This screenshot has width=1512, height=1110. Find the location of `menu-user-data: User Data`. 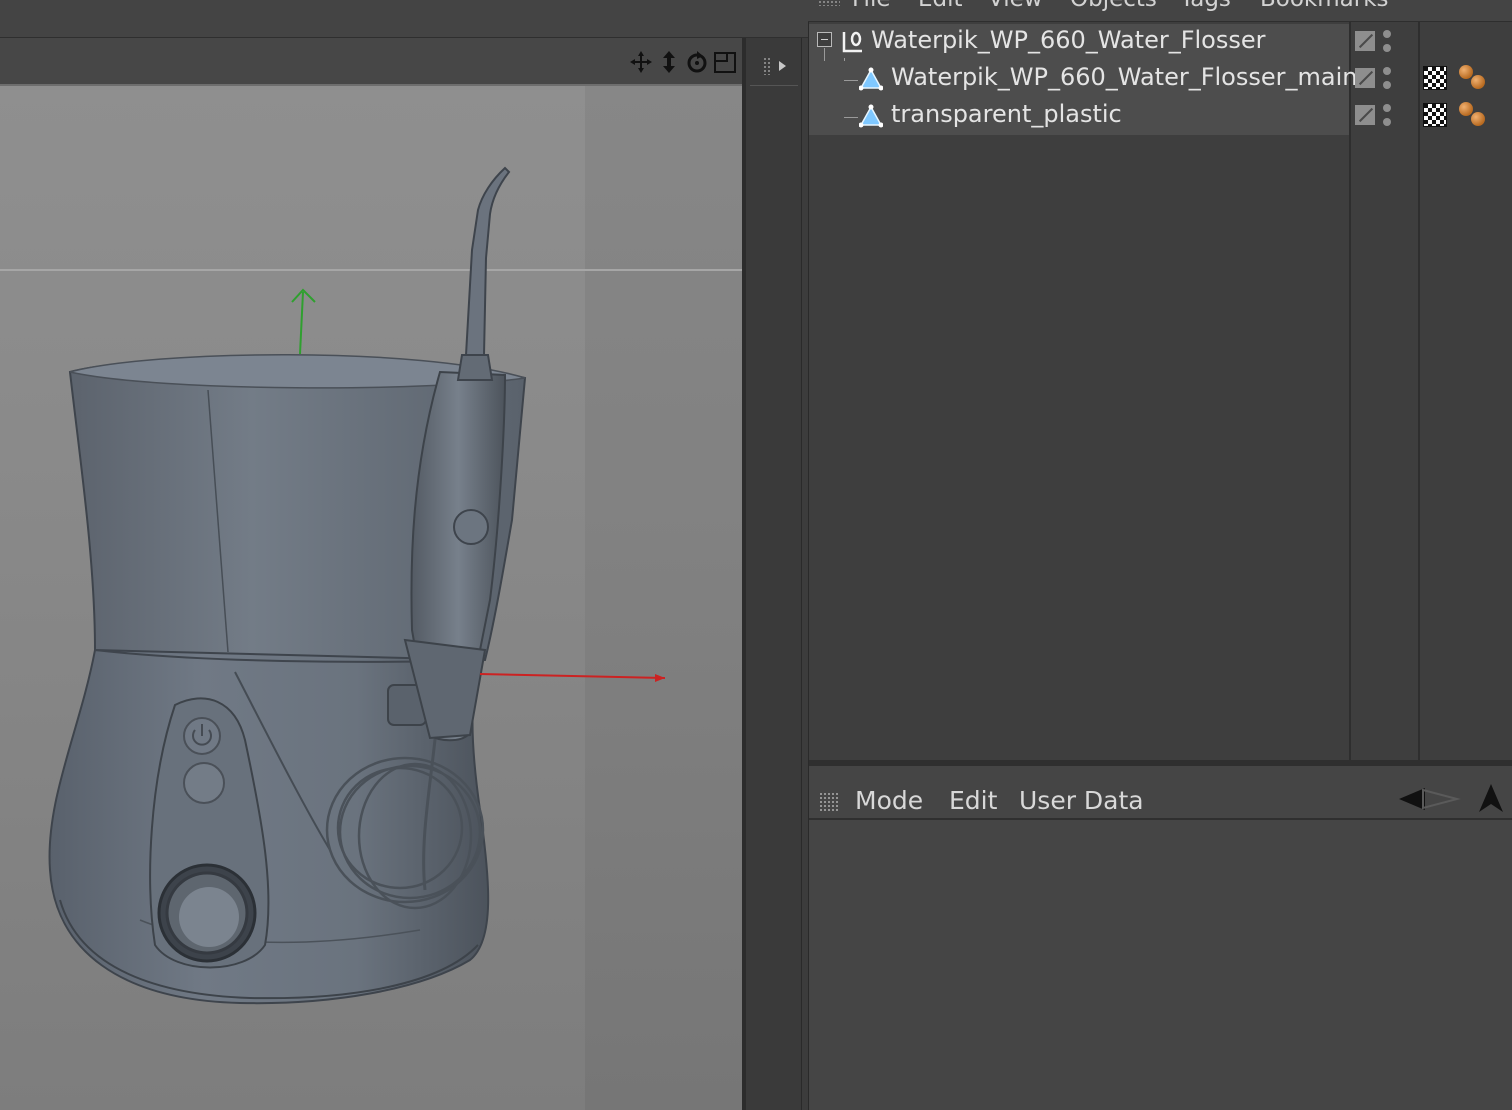

menu-user-data: User Data is located at coordinates (1081, 800).